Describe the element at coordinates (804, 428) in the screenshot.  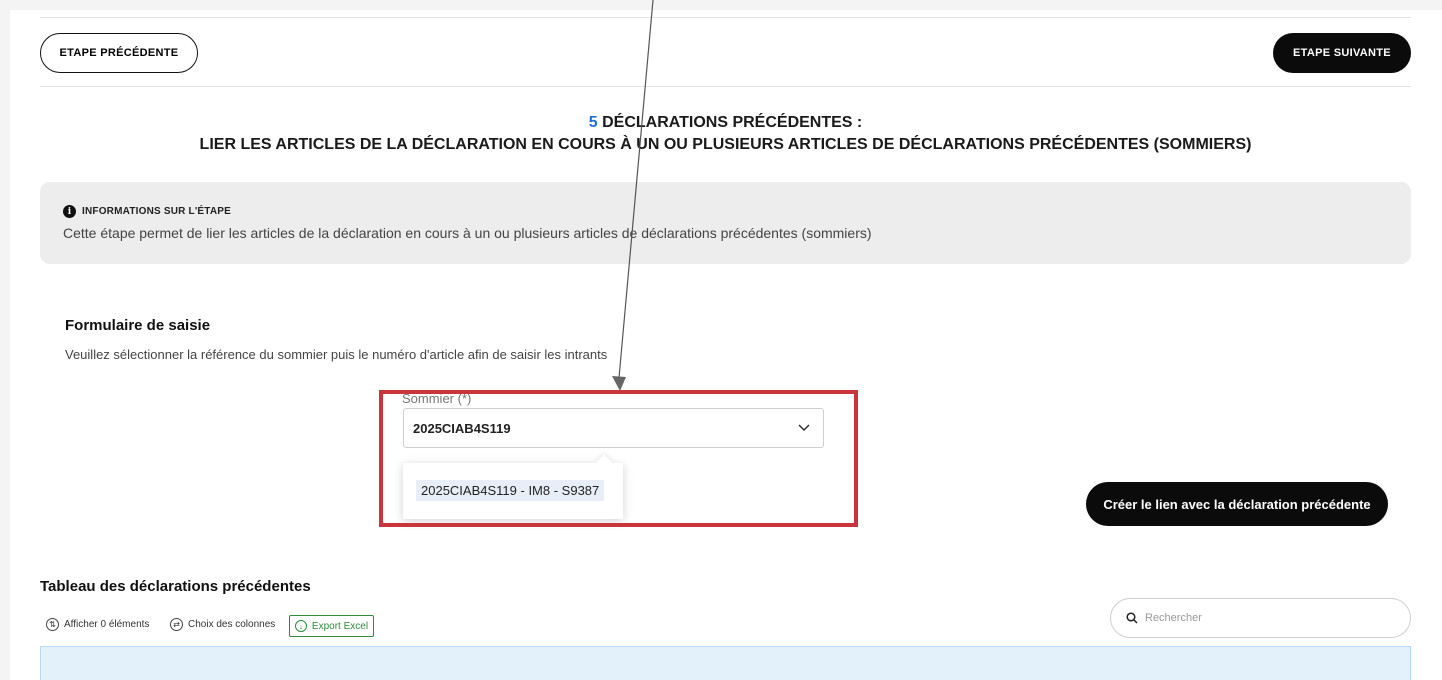
I see `chevron-down-icon` at that location.